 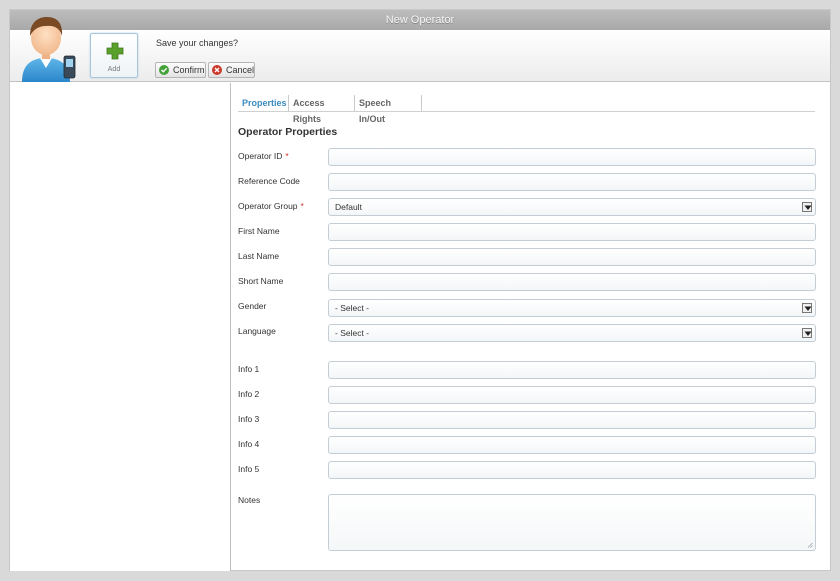 I want to click on cancel-button: Cancel, so click(x=231, y=70).